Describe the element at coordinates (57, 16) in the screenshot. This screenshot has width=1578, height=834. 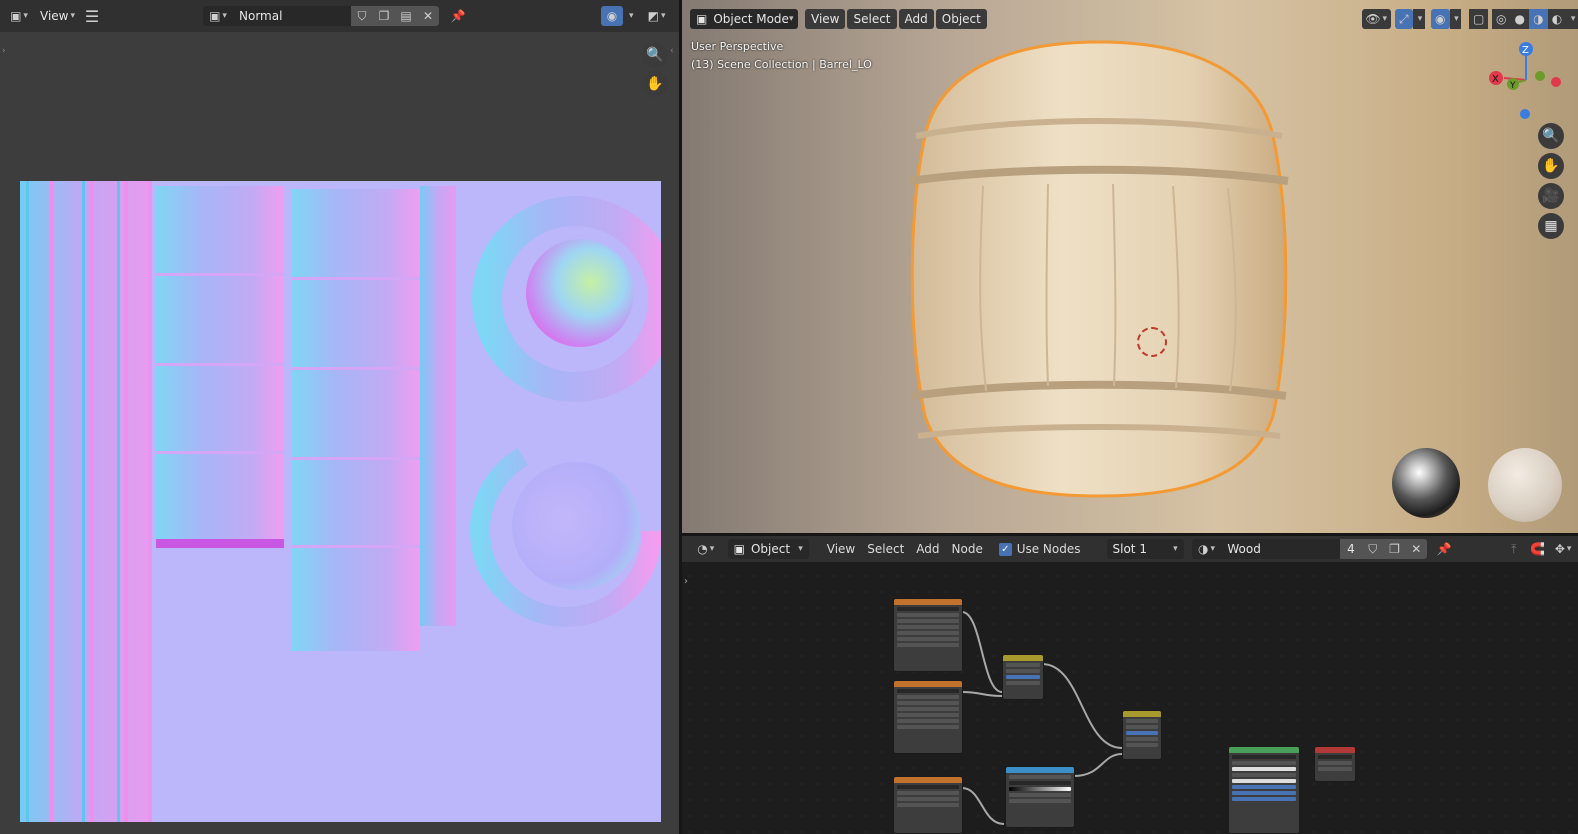
I see `view-menu: View ▾` at that location.